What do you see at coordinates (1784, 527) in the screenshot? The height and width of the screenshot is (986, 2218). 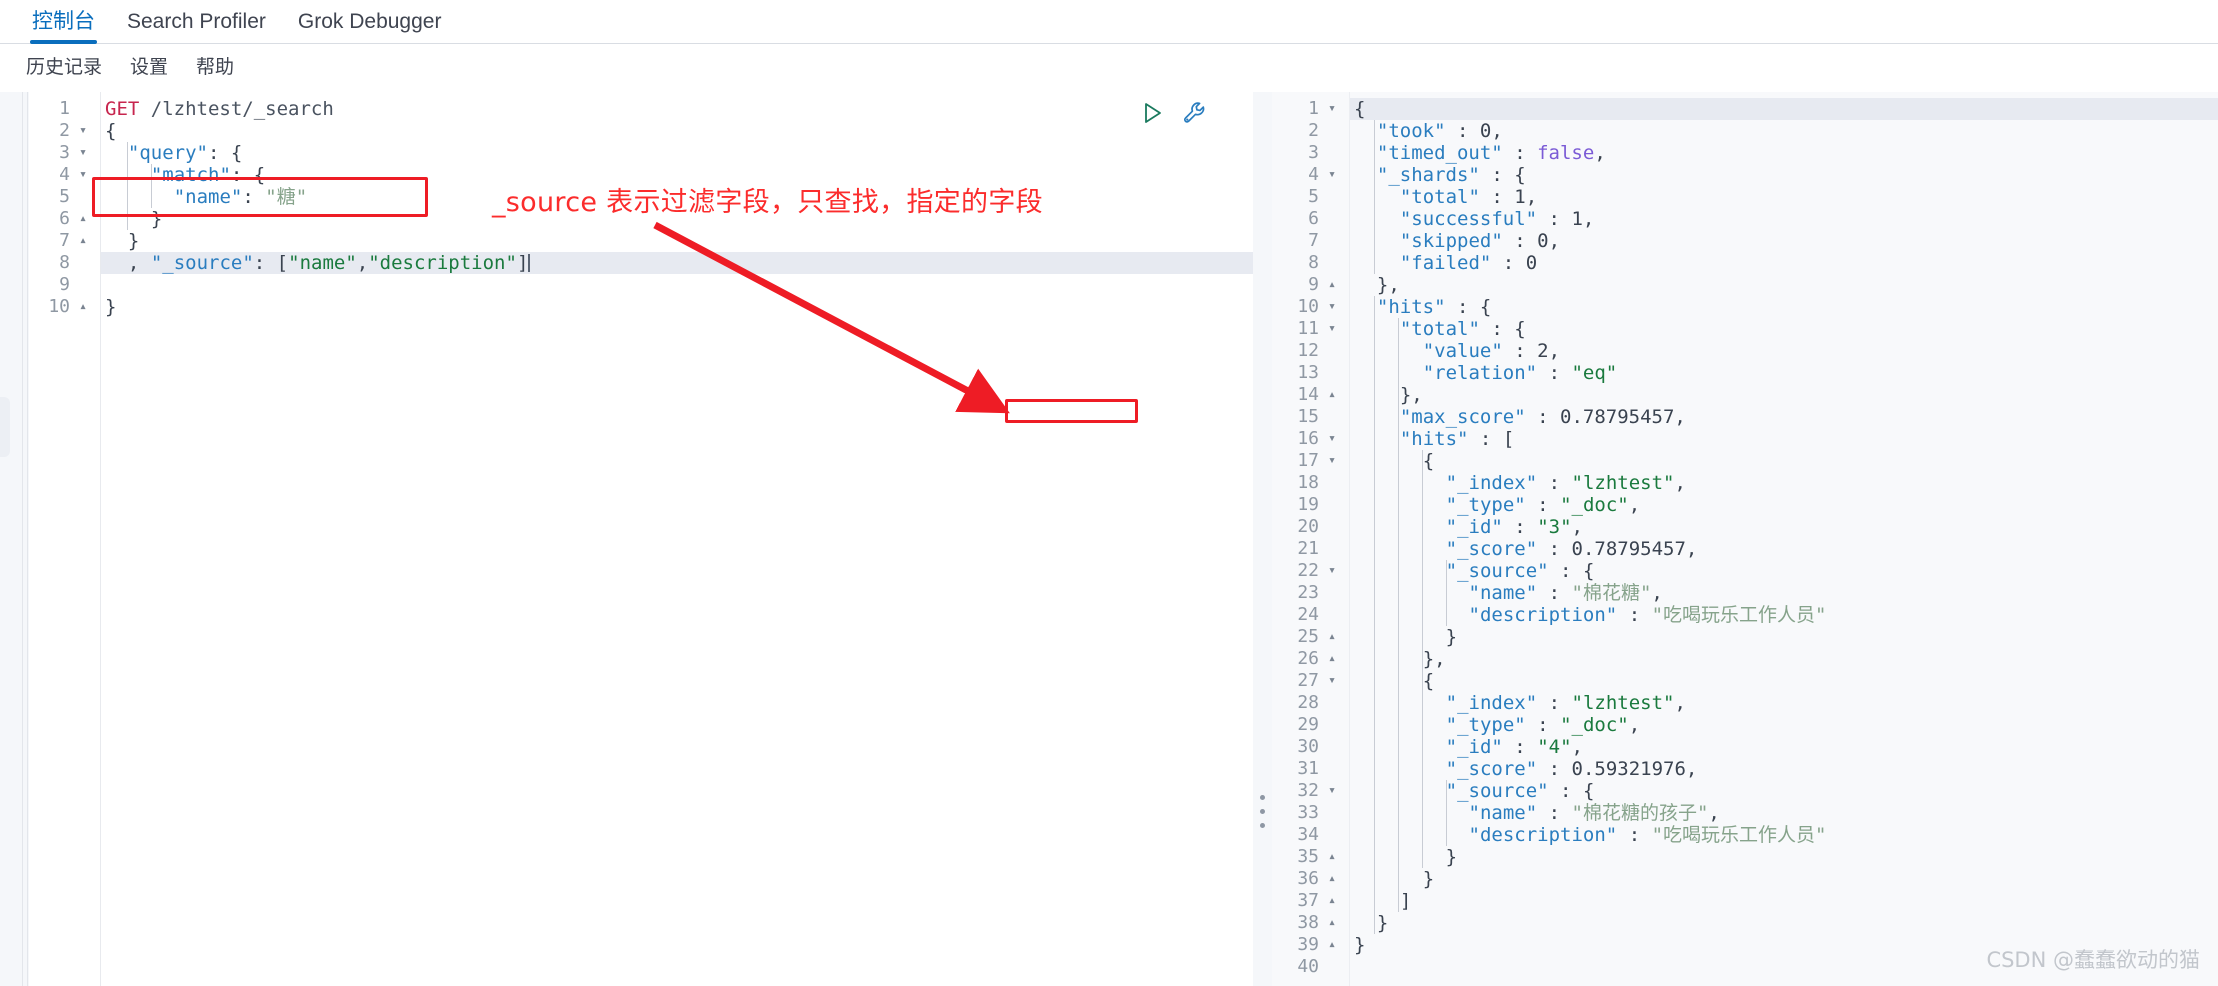 I see `code-line: "_id" : "3",` at bounding box center [1784, 527].